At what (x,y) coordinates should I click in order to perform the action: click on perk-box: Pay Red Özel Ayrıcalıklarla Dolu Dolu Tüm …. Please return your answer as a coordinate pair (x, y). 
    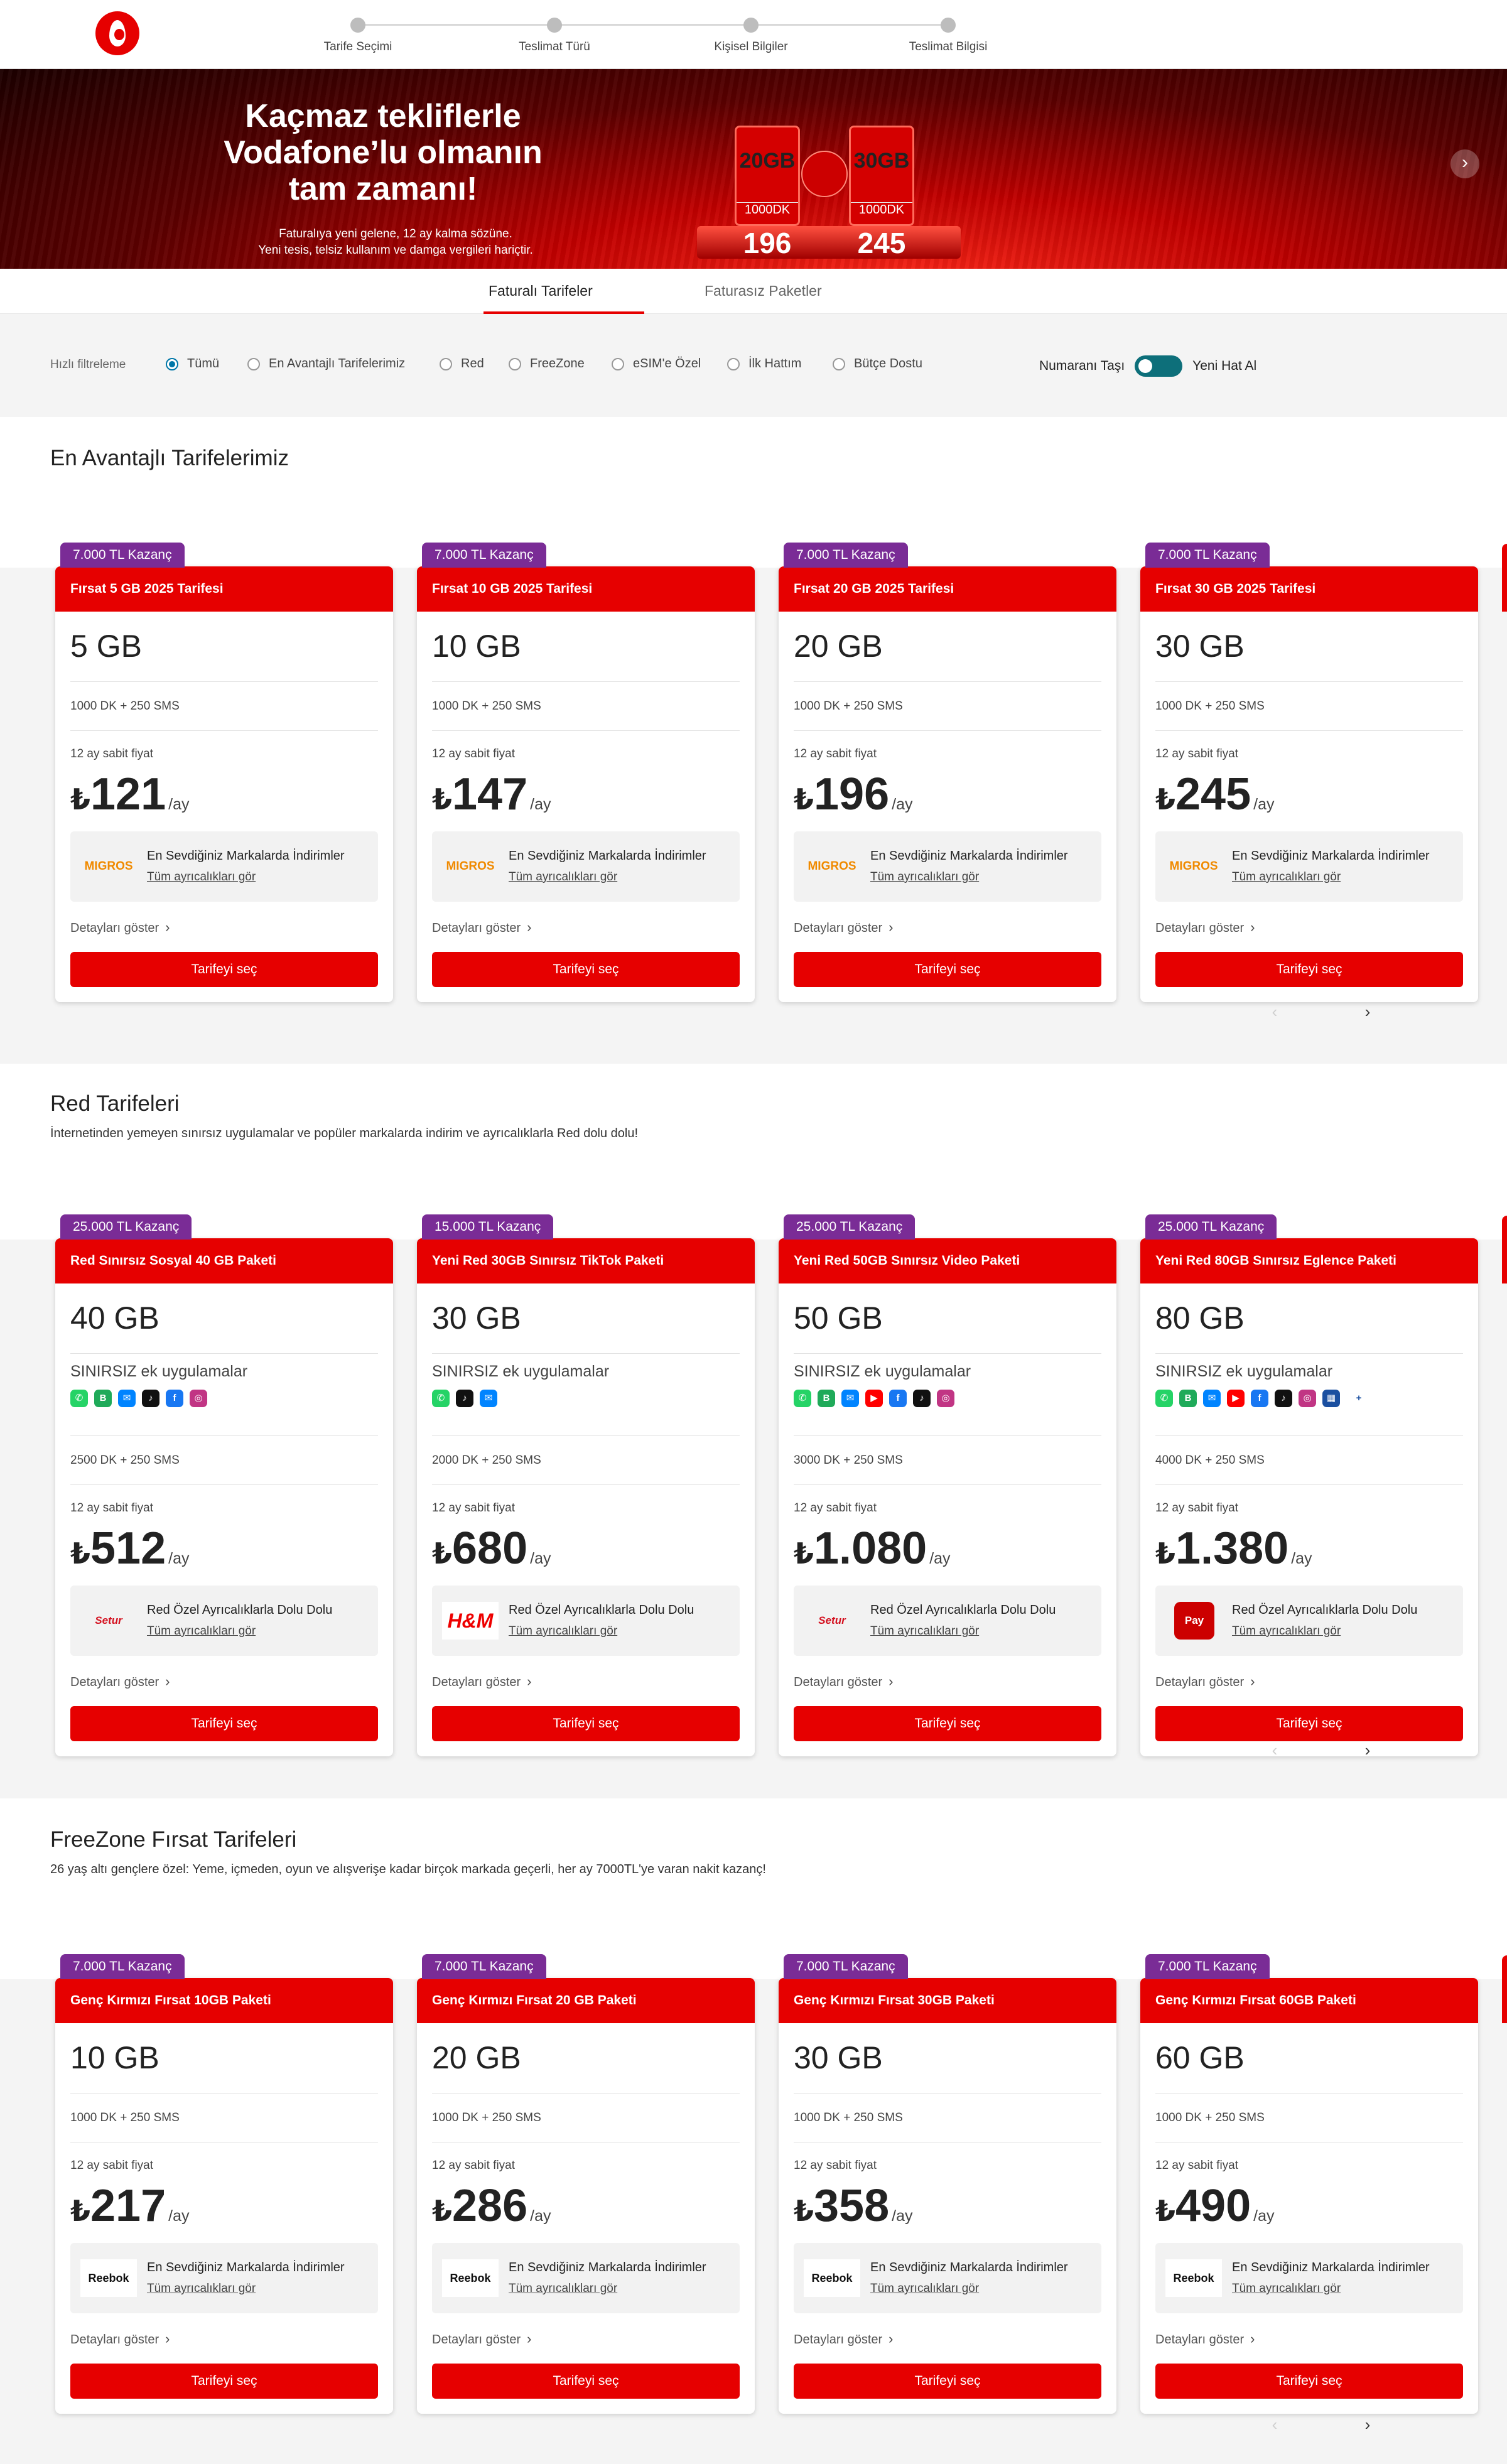
    Looking at the image, I should click on (1309, 1621).